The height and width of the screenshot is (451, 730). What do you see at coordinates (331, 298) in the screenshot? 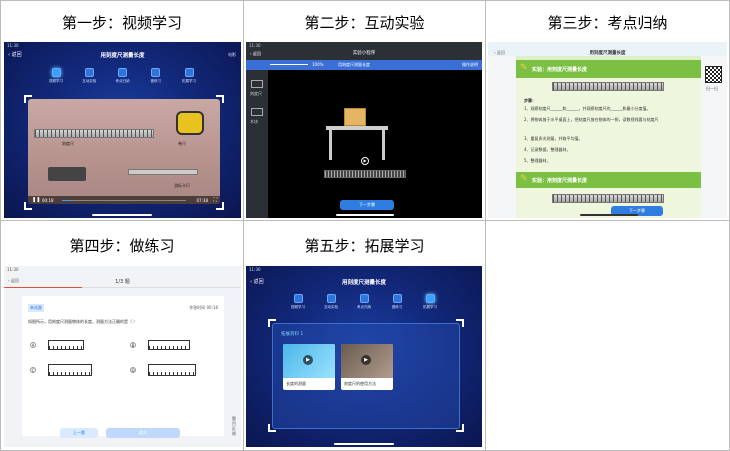
I see `experiment-step-icon` at bounding box center [331, 298].